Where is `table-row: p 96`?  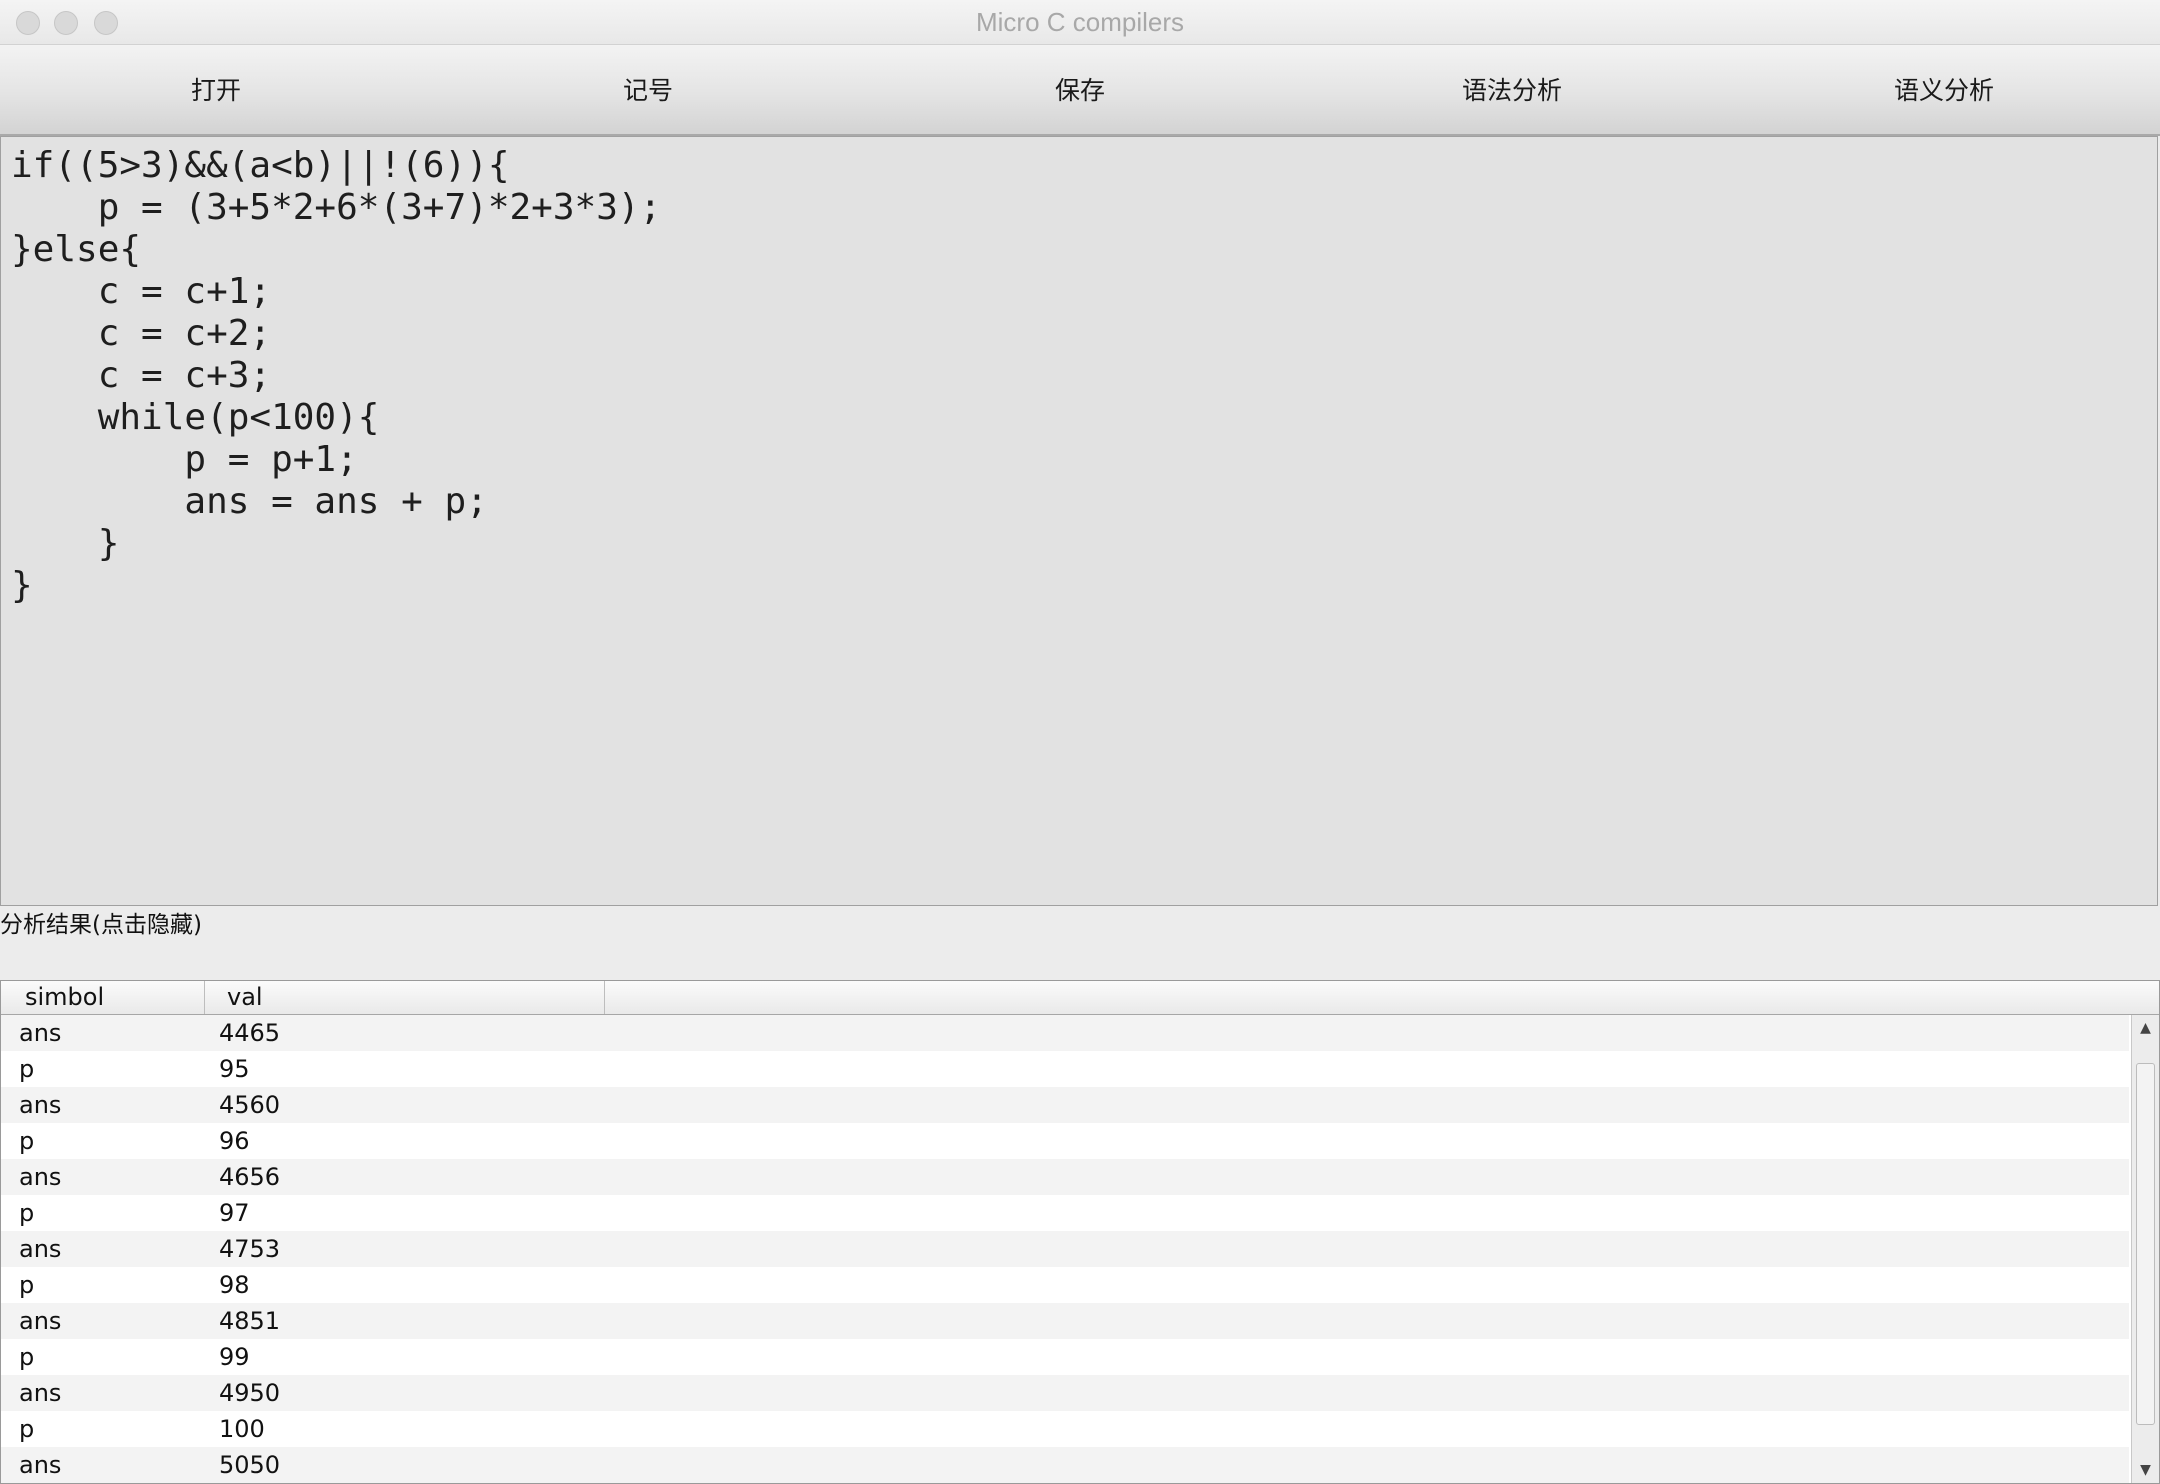
table-row: p 96 is located at coordinates (1065, 1141).